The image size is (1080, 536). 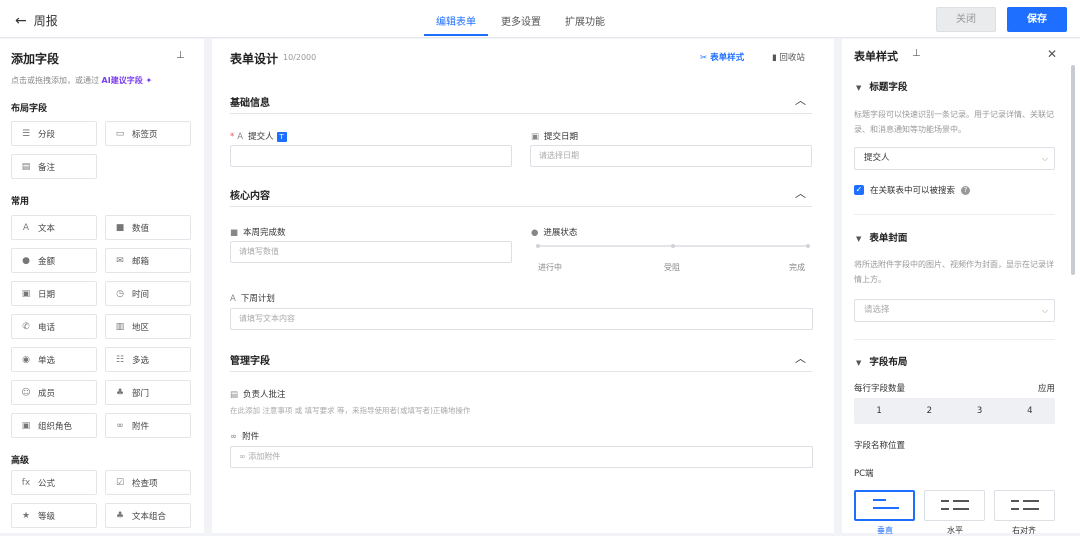 I want to click on field-rating: ★ 等级, so click(x=54, y=515).